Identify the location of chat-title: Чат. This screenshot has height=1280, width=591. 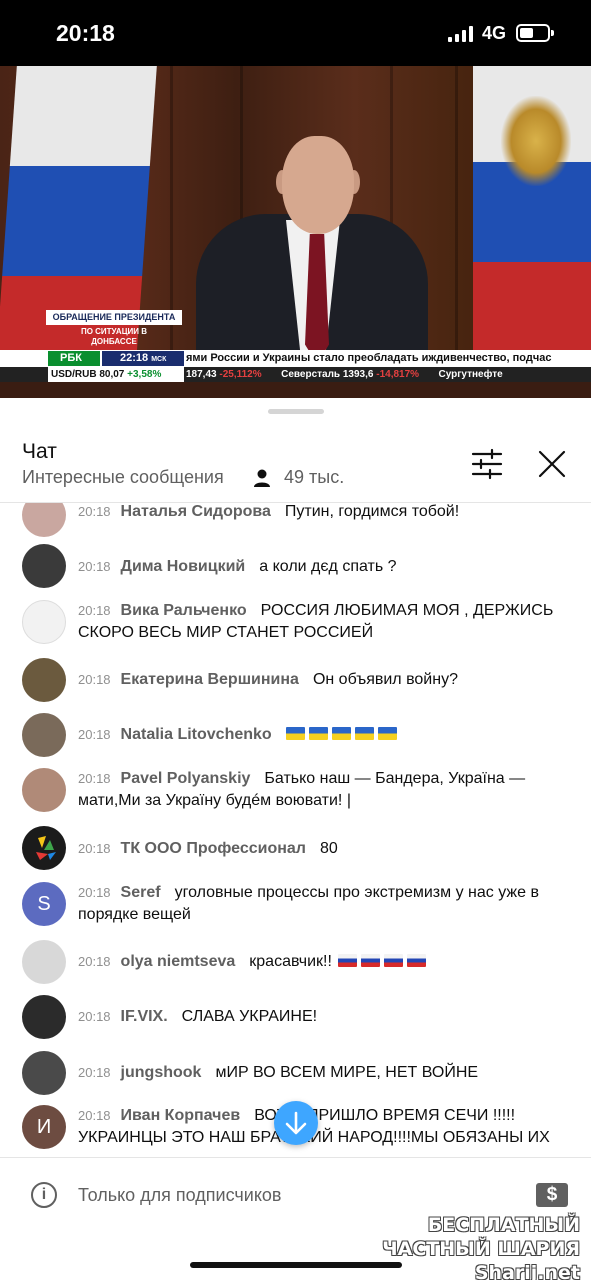
(39, 451).